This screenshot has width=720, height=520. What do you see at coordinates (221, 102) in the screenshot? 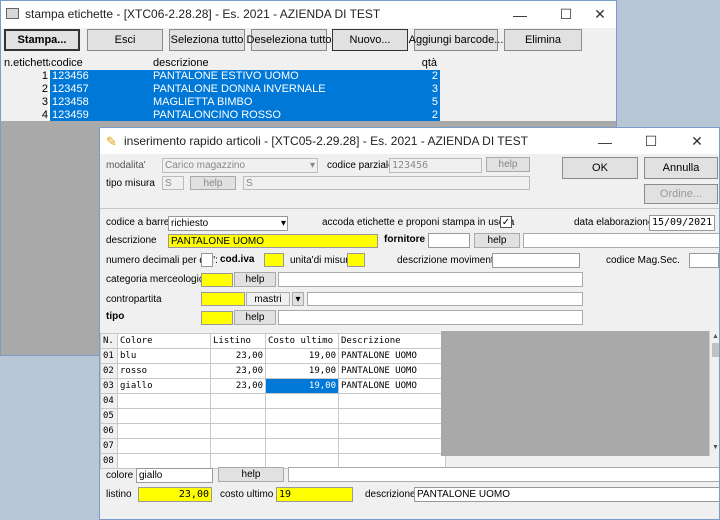
I see `table-row: 3 123458 MAGLIETTA BIMBO 5` at bounding box center [221, 102].